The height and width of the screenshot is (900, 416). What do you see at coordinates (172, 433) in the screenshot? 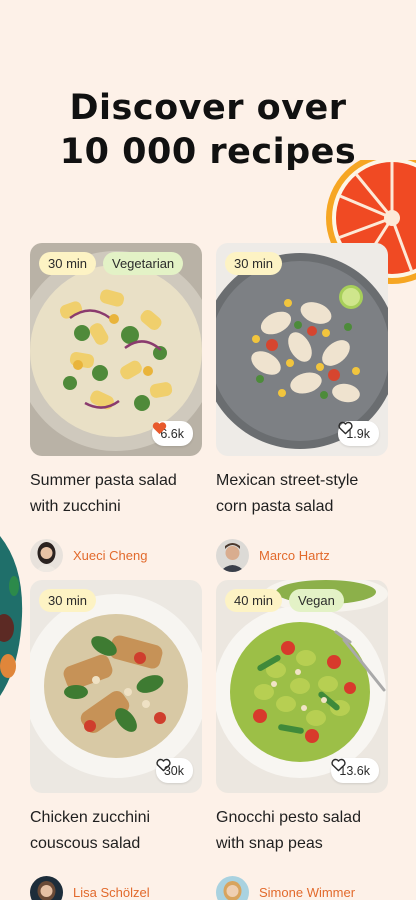
I see `like-button: 6.6k` at bounding box center [172, 433].